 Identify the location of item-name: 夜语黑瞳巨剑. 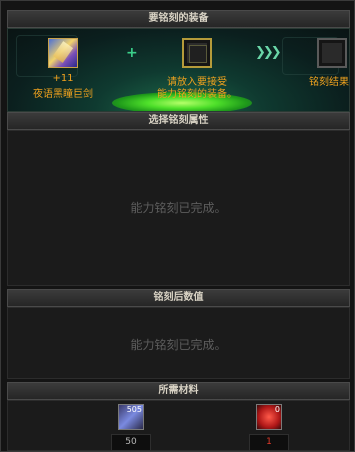
(63, 94).